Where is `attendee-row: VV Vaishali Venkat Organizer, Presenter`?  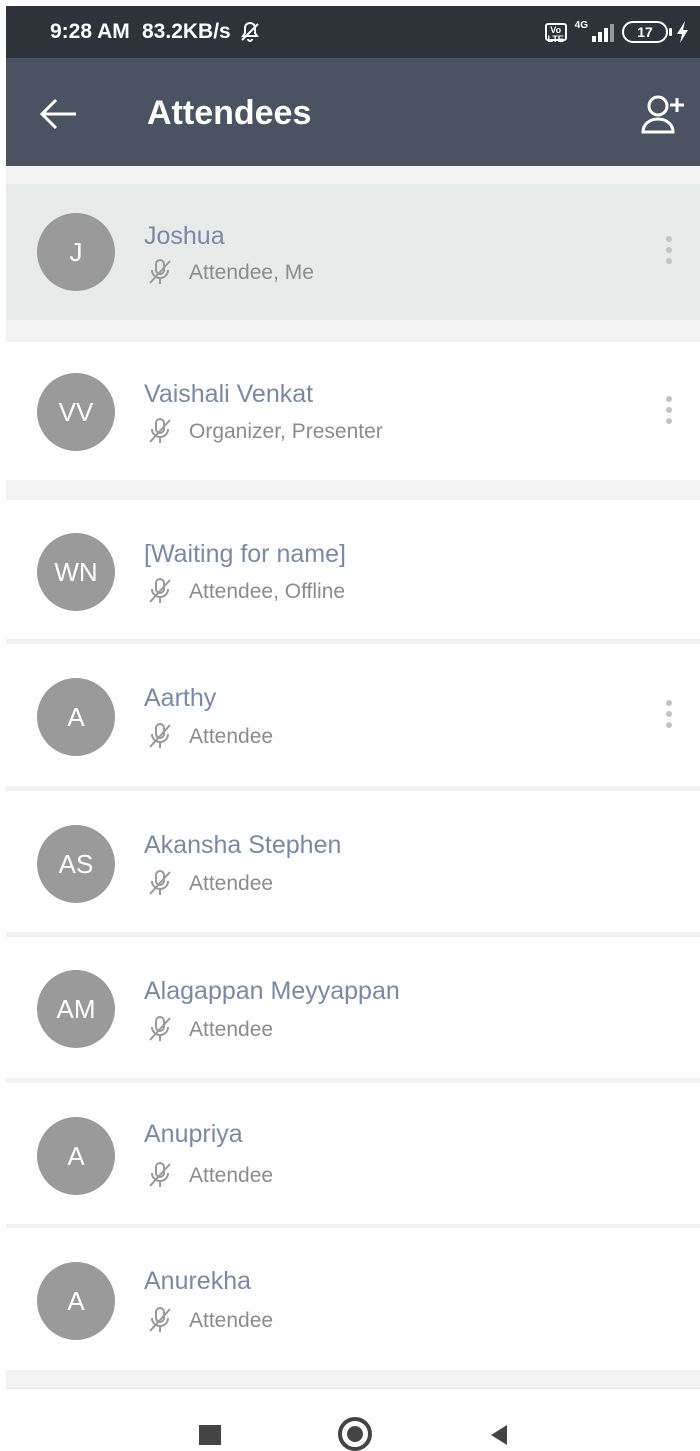 attendee-row: VV Vaishali Venkat Organizer, Presenter is located at coordinates (353, 411).